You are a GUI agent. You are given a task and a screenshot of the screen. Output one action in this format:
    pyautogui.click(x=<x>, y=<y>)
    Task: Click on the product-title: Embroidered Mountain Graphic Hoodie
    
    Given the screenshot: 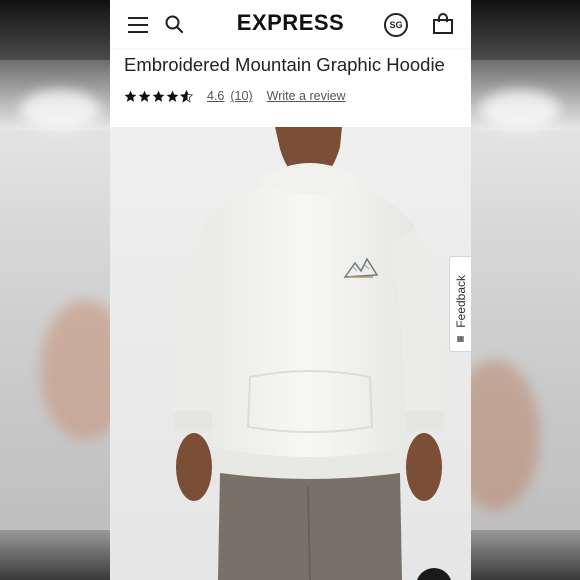 What is the action you would take?
    pyautogui.click(x=284, y=64)
    